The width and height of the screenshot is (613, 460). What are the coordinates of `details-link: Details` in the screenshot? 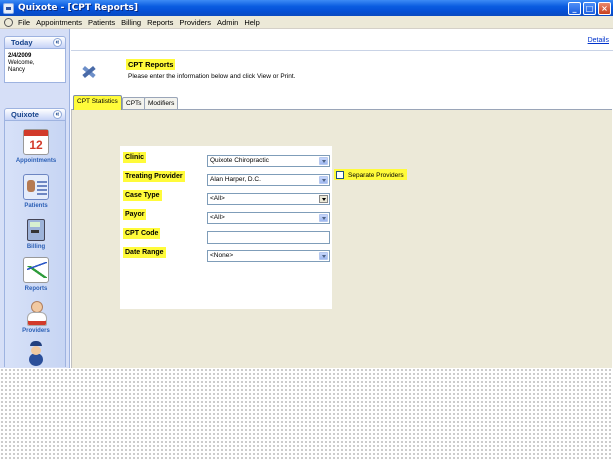 It's located at (598, 40).